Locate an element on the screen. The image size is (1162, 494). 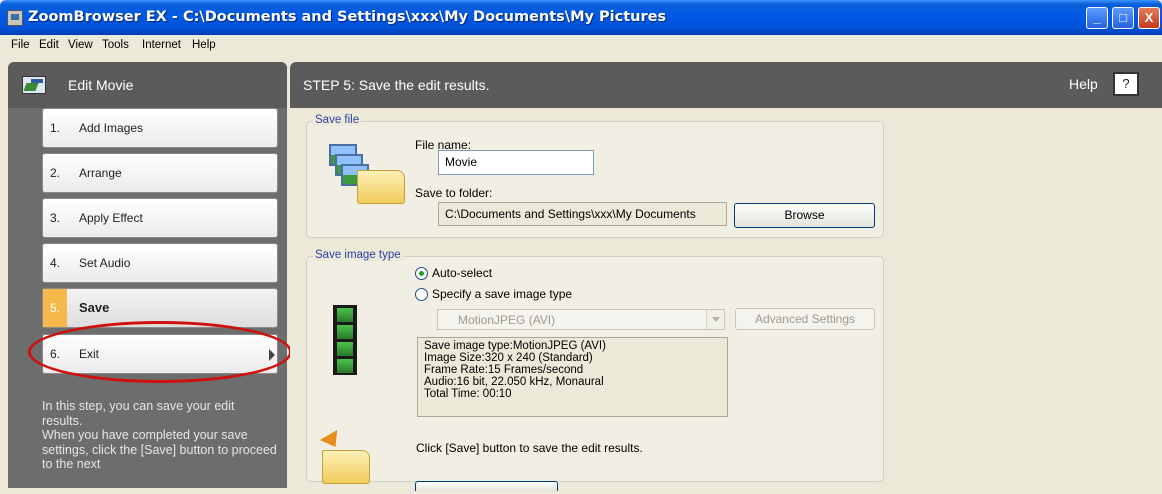
info-line: Frame Rate:15 Frames/second is located at coordinates (504, 370).